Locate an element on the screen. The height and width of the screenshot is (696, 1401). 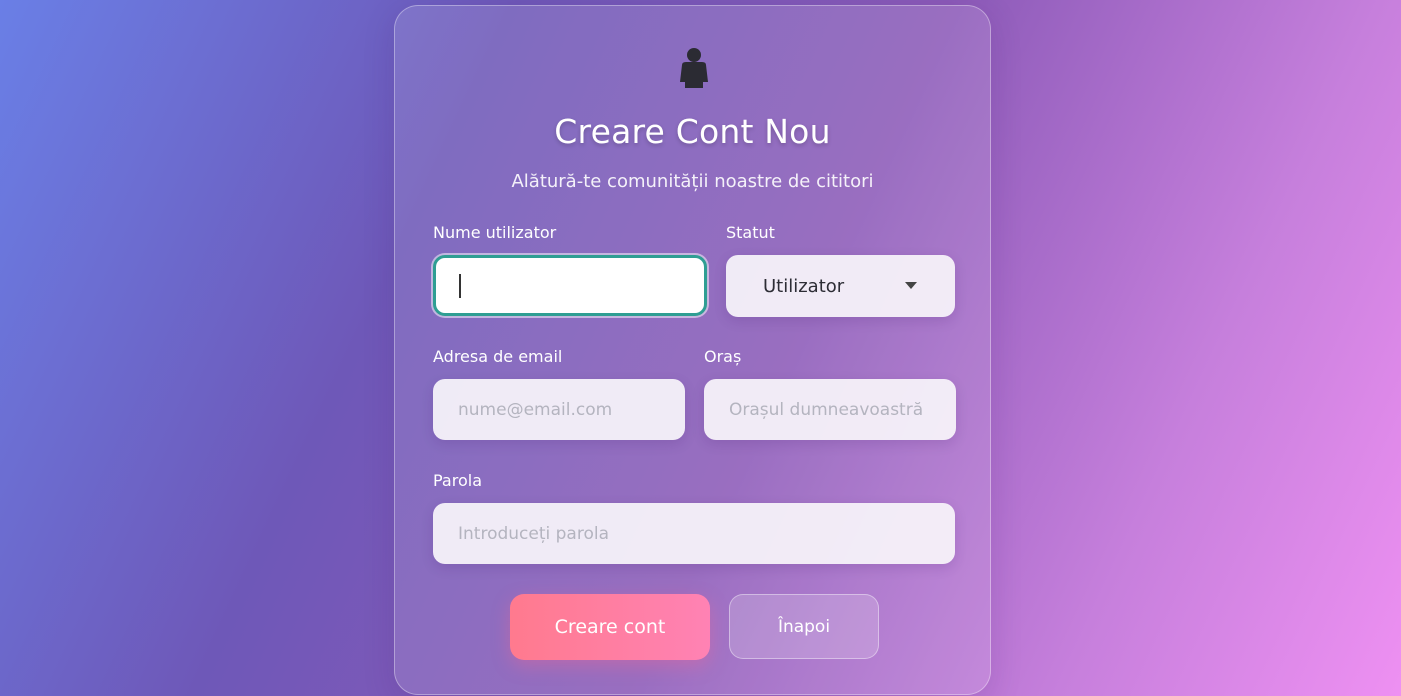
email-placeholder: nume@email.com is located at coordinates (535, 409).